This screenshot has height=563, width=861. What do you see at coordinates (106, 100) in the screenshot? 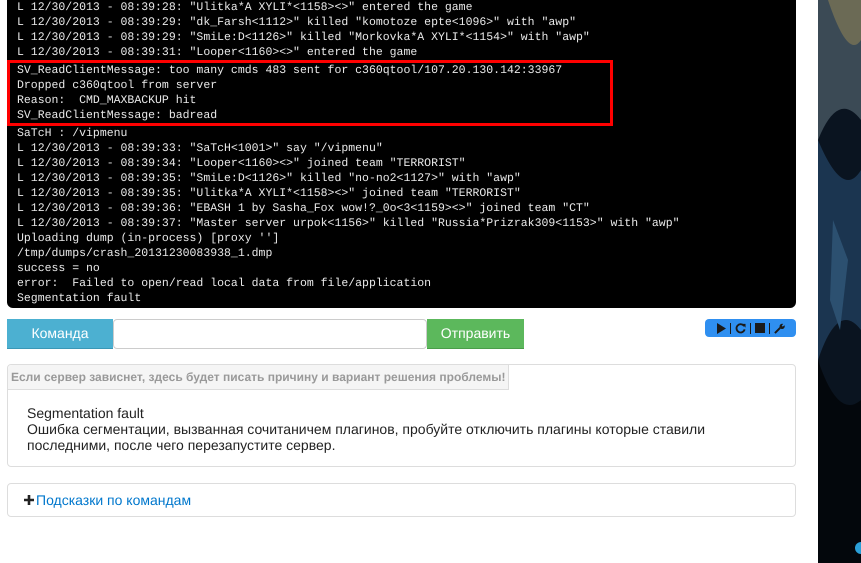
I see `console-line: Reason: CMD_MAXBACKUP hit` at bounding box center [106, 100].